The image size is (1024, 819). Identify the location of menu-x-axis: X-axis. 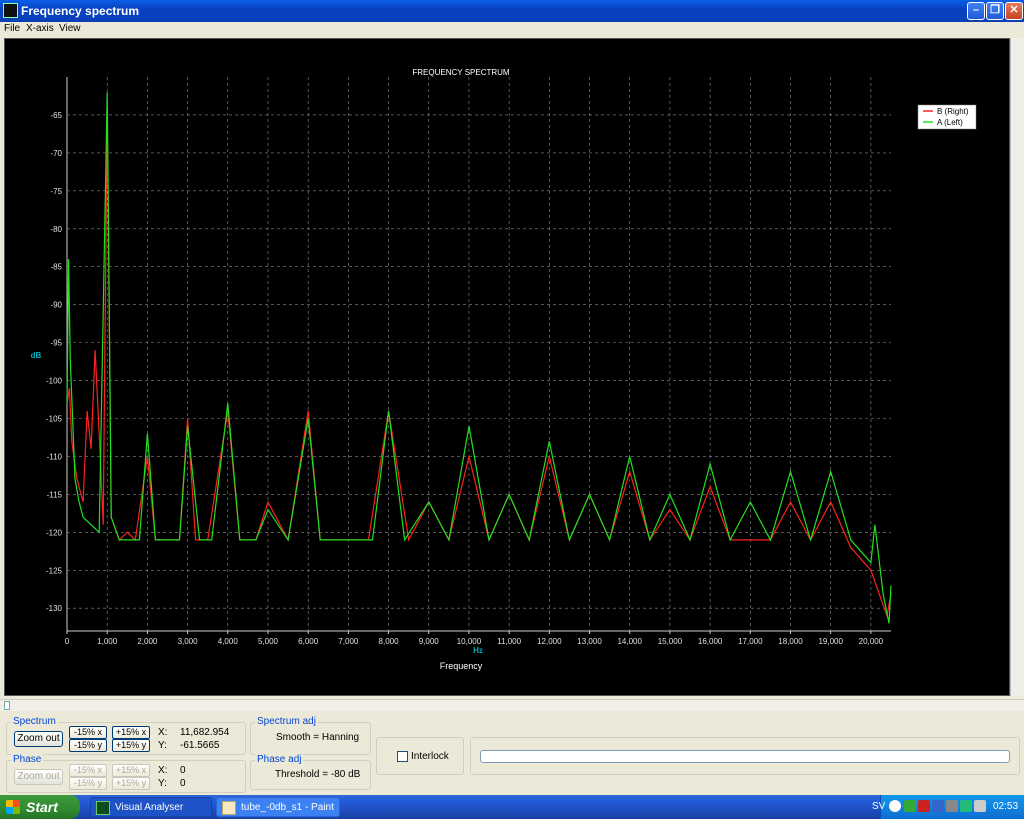
(40, 28).